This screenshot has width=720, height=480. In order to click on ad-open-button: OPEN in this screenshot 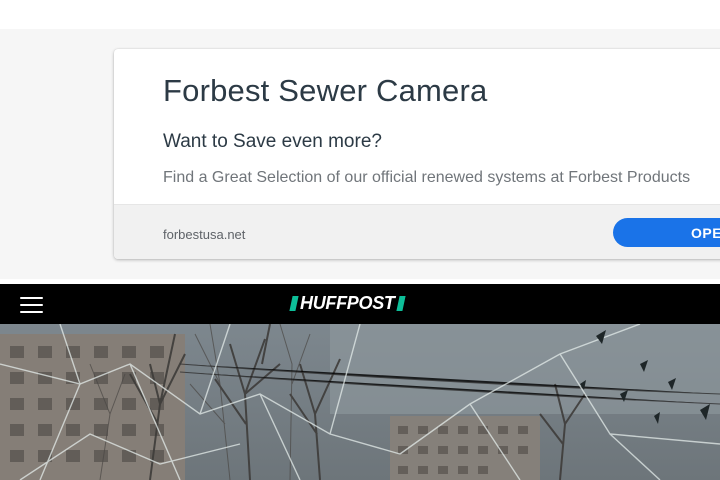, I will do `click(666, 232)`.